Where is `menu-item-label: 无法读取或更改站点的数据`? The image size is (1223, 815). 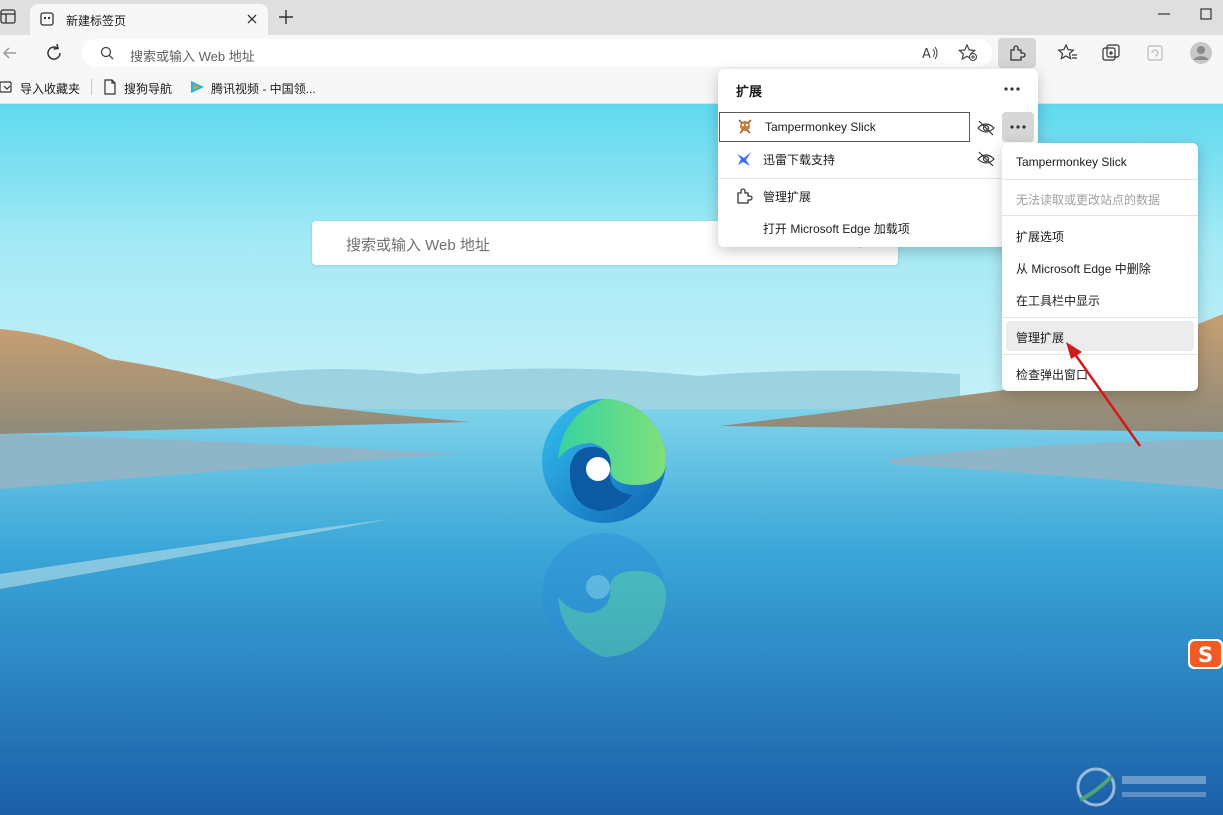 menu-item-label: 无法读取或更改站点的数据 is located at coordinates (1088, 200).